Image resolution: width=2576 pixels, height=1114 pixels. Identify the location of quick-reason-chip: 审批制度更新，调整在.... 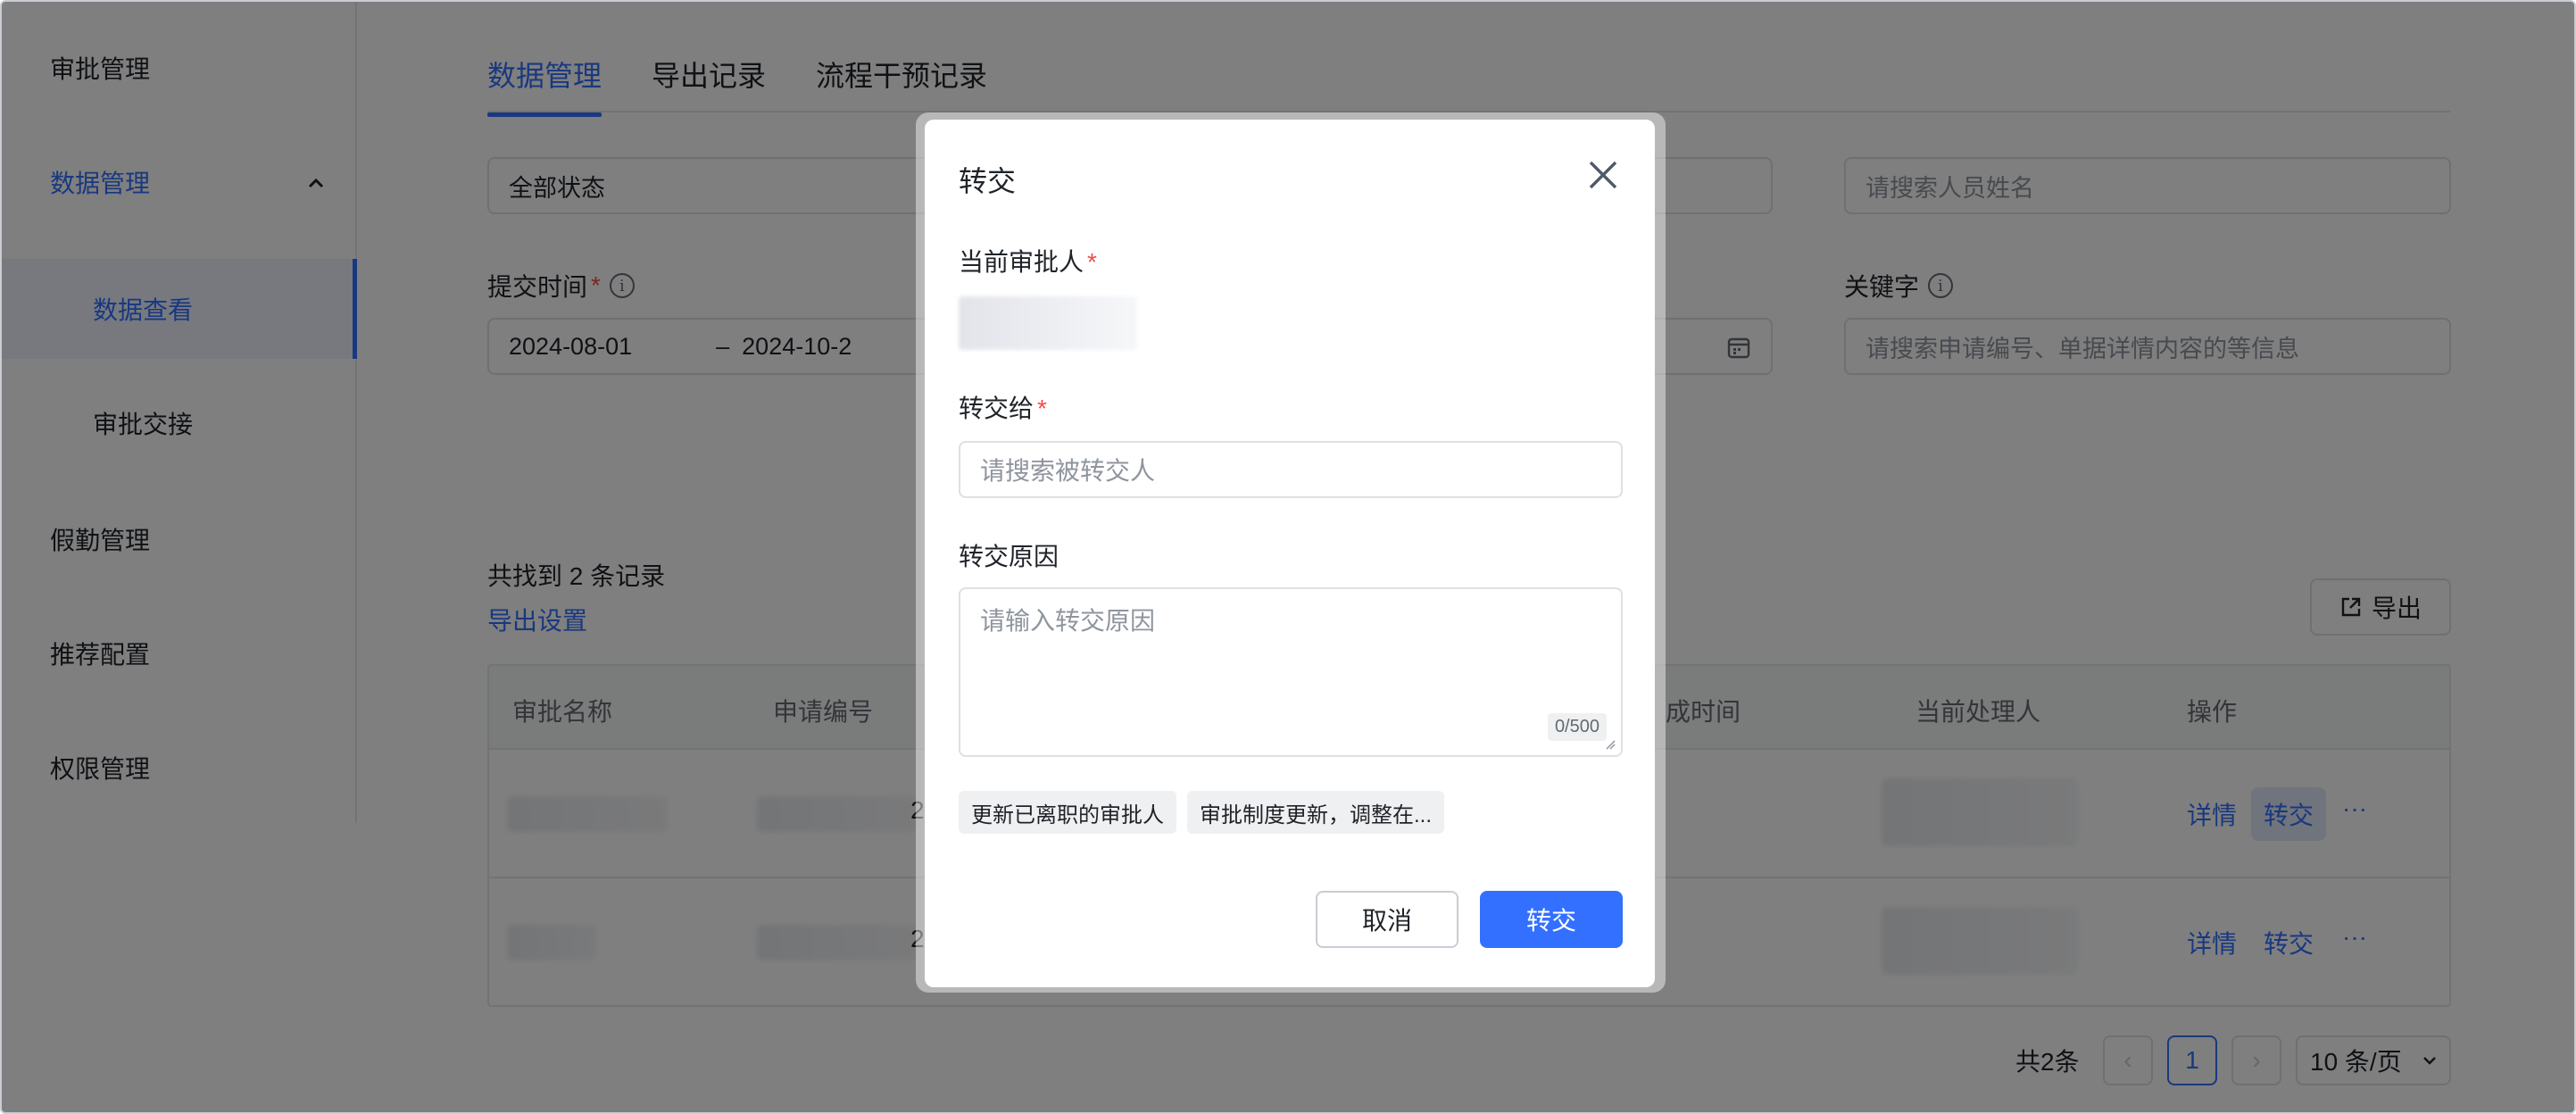
(1316, 813).